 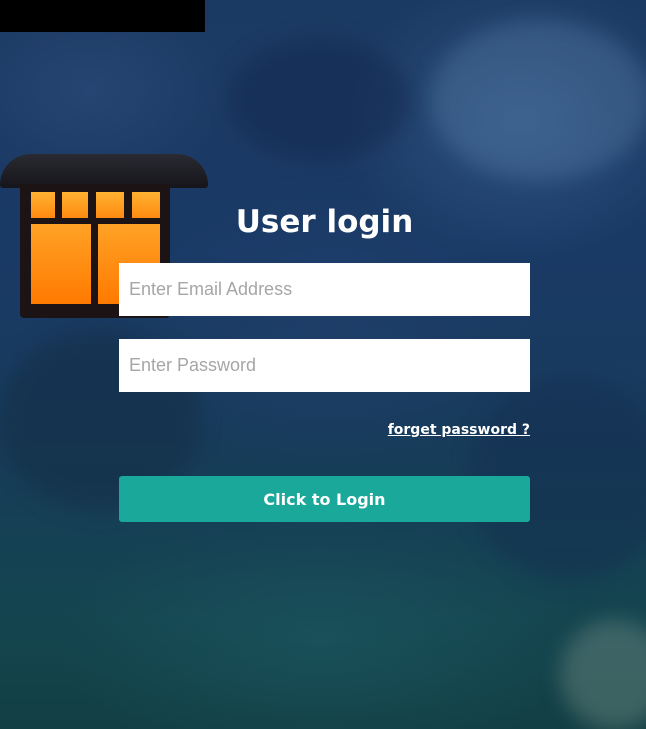 What do you see at coordinates (104, 171) in the screenshot?
I see `lantern-roof` at bounding box center [104, 171].